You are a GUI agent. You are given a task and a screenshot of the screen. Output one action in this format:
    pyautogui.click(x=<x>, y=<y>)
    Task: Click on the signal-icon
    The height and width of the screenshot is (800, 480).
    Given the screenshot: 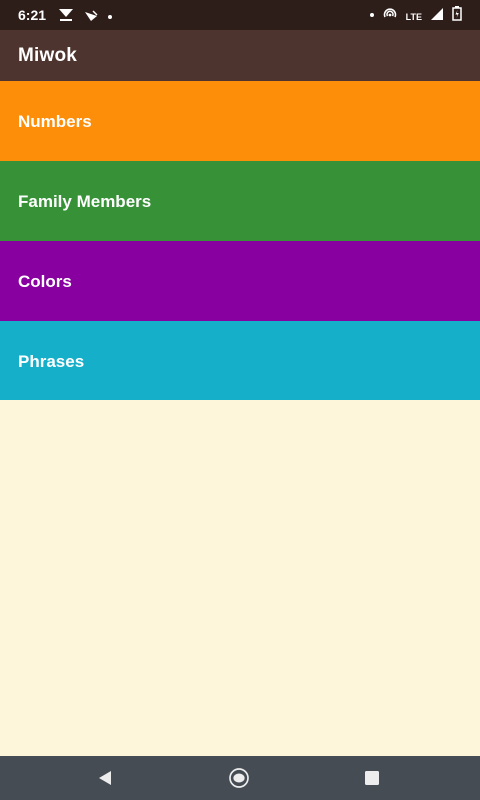 What is the action you would take?
    pyautogui.click(x=437, y=15)
    